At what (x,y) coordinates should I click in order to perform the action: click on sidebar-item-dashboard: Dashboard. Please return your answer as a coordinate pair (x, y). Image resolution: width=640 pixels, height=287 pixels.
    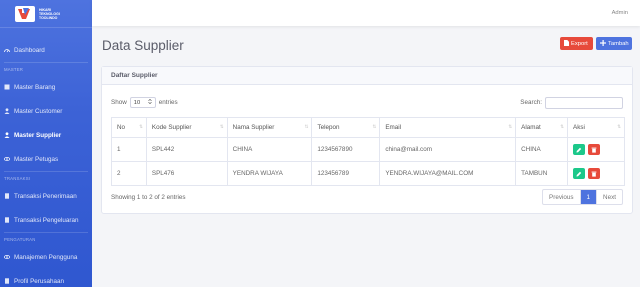
    Looking at the image, I should click on (46, 50).